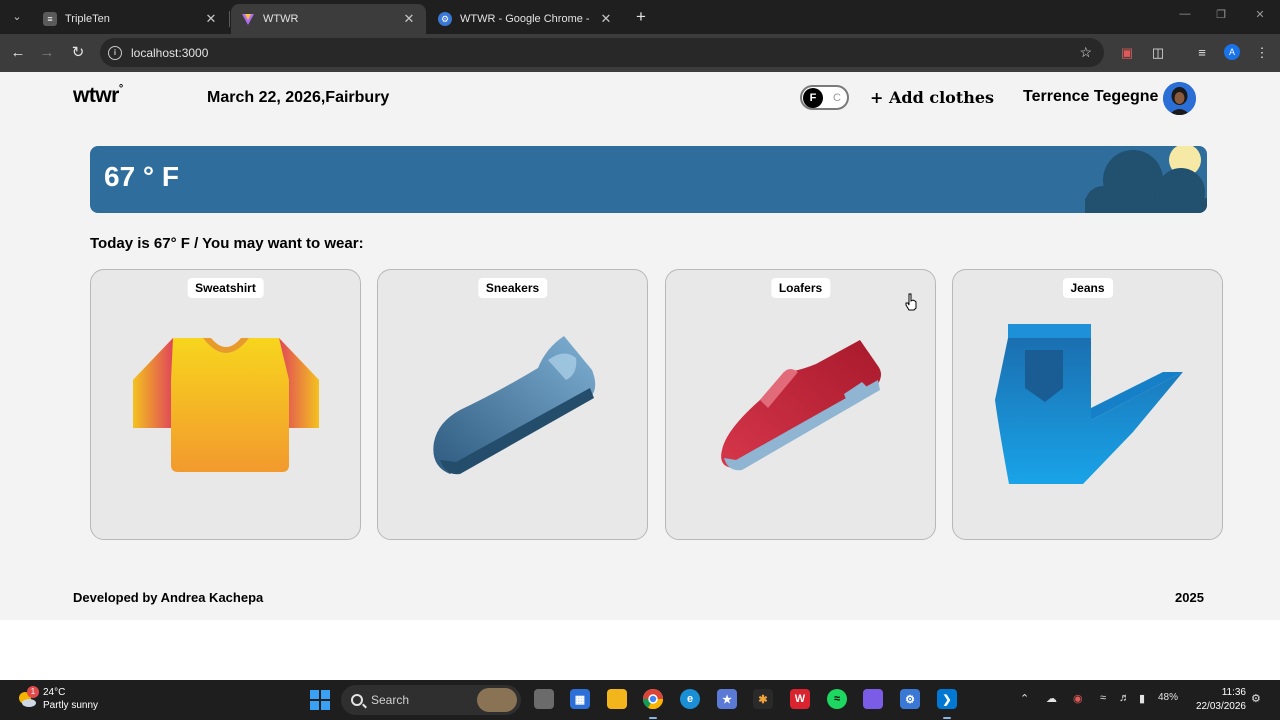 The height and width of the screenshot is (720, 1280). I want to click on clothing-card-label: Sweatshirt, so click(225, 288).